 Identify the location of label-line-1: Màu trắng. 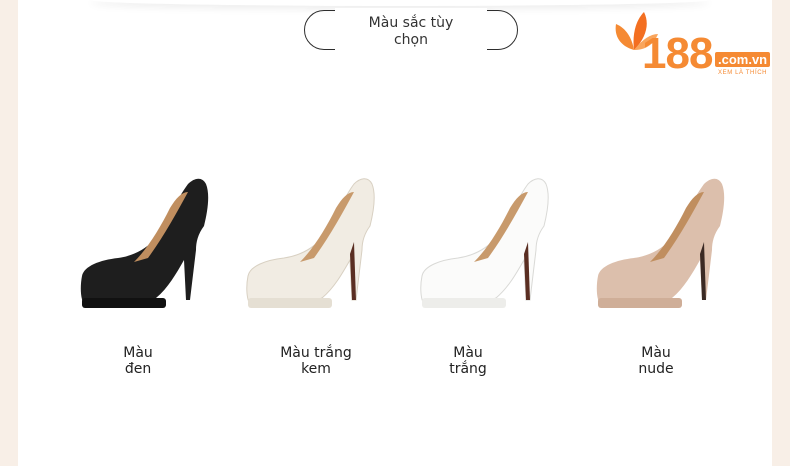
(316, 353).